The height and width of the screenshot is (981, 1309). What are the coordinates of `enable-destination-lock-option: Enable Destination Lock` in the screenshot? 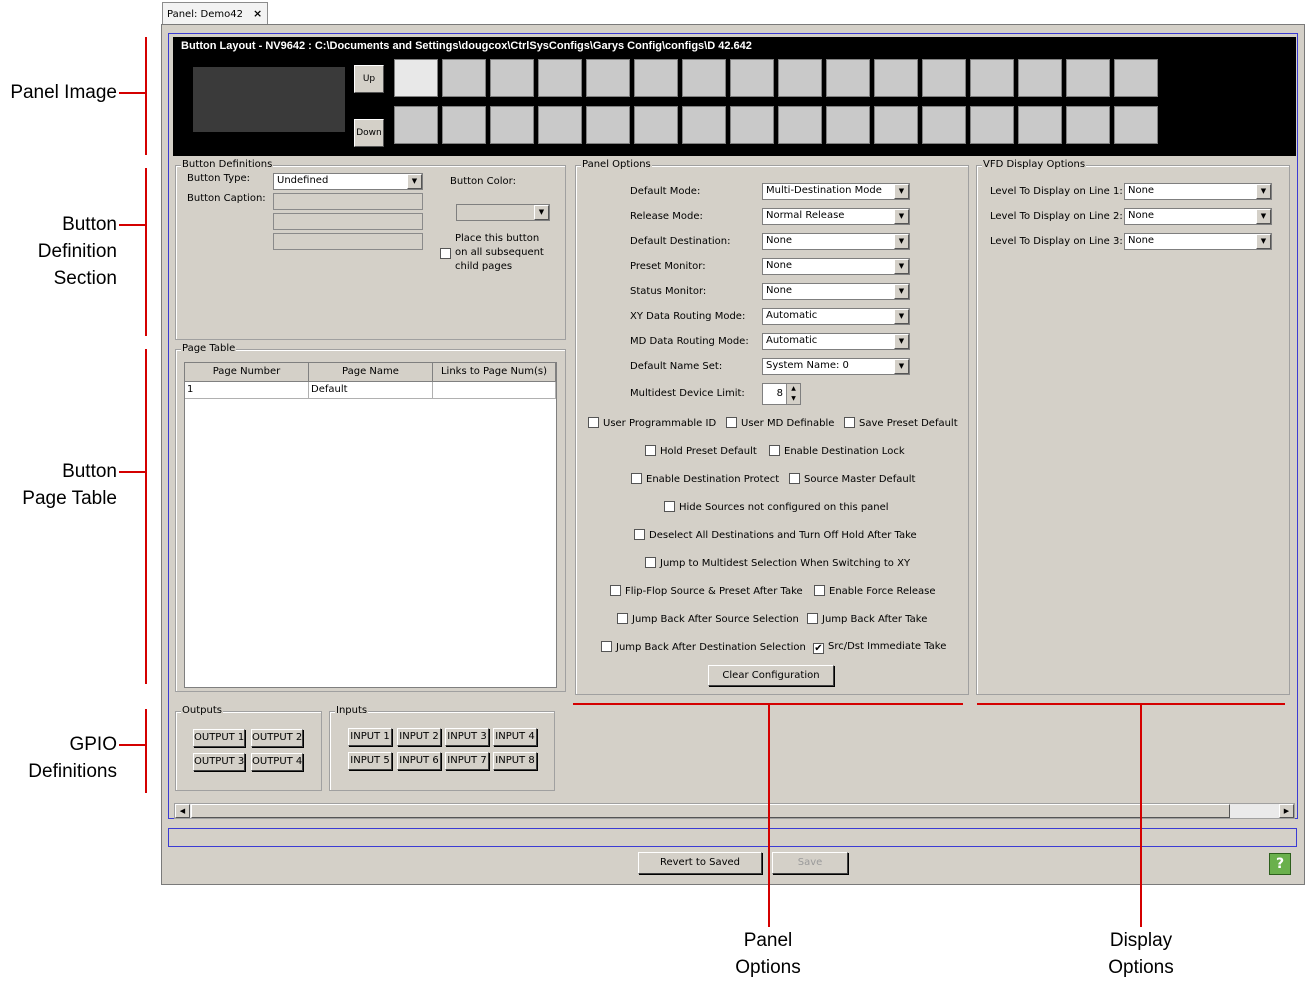 It's located at (837, 451).